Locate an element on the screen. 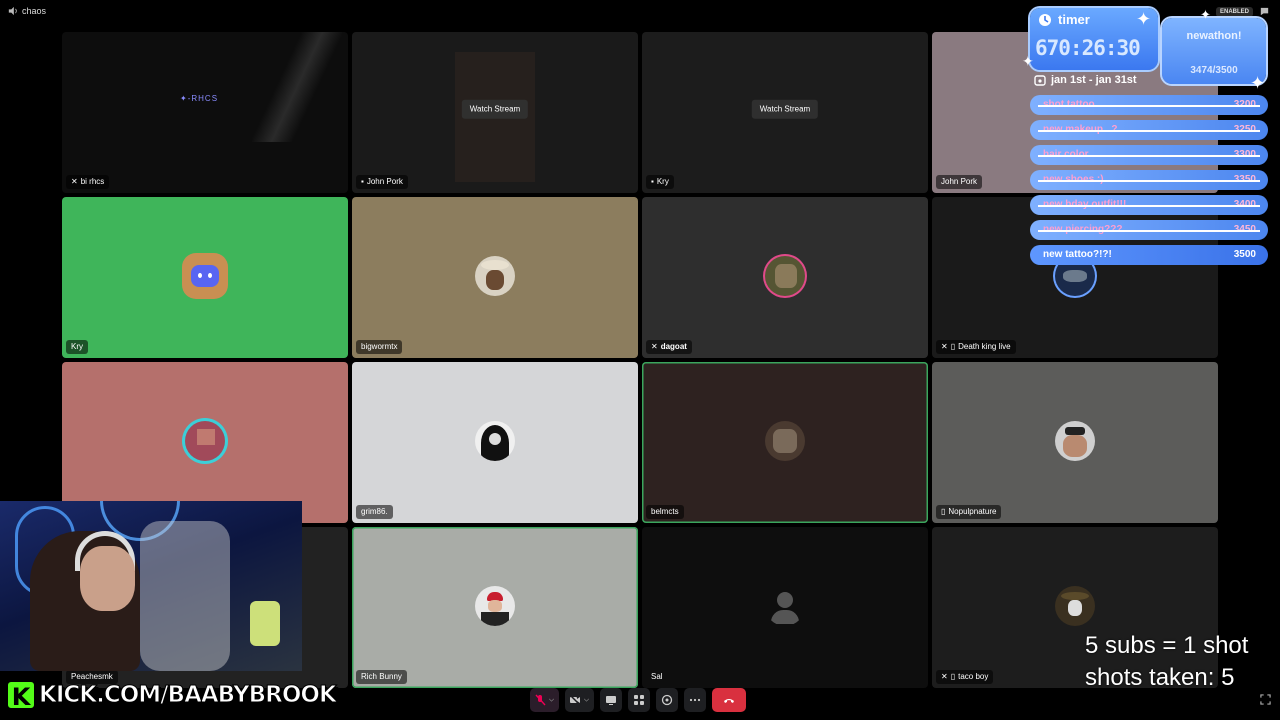  participant-tile: ▯ Nopulpnature is located at coordinates (1075, 442).